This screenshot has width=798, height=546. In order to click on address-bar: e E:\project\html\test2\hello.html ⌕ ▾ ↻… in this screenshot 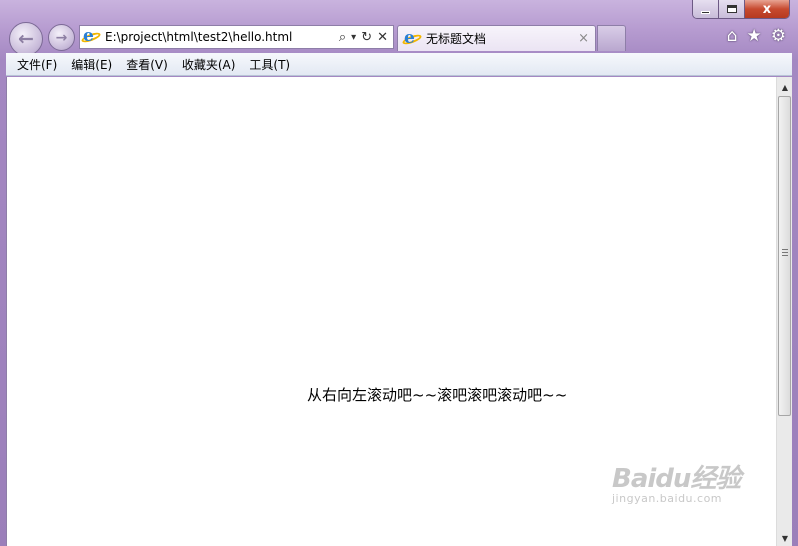, I will do `click(236, 37)`.